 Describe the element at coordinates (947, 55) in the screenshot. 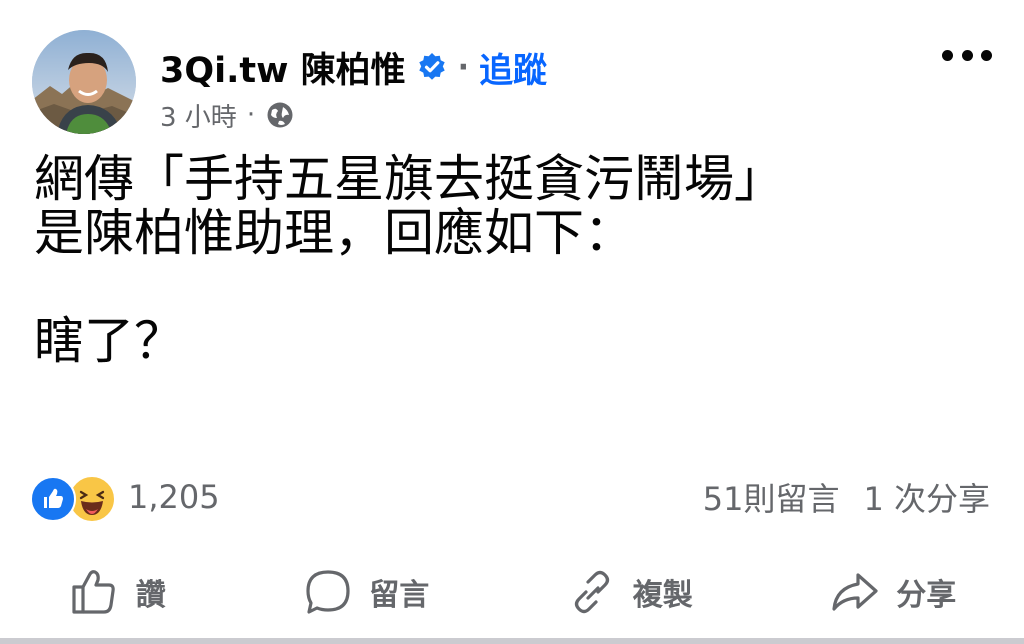

I see `more-options-icon` at that location.